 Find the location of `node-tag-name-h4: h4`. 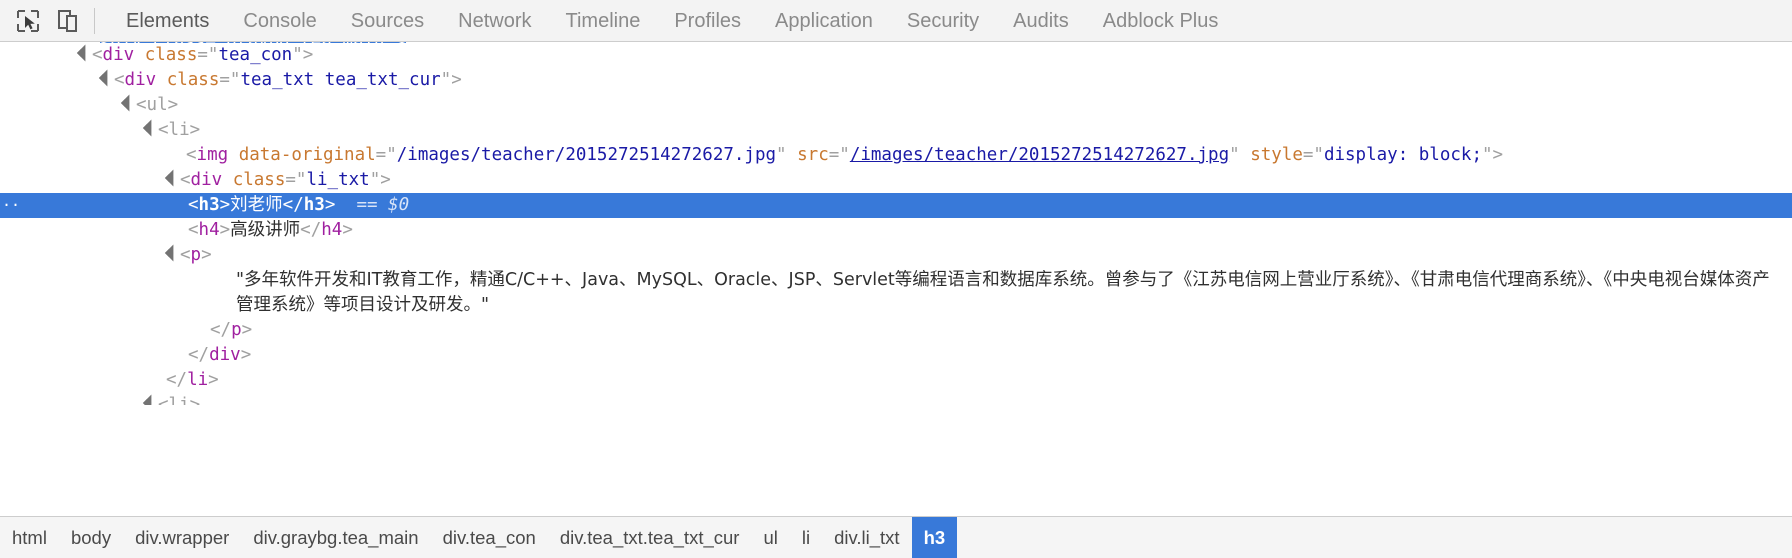

node-tag-name-h4: h4 is located at coordinates (209, 230).